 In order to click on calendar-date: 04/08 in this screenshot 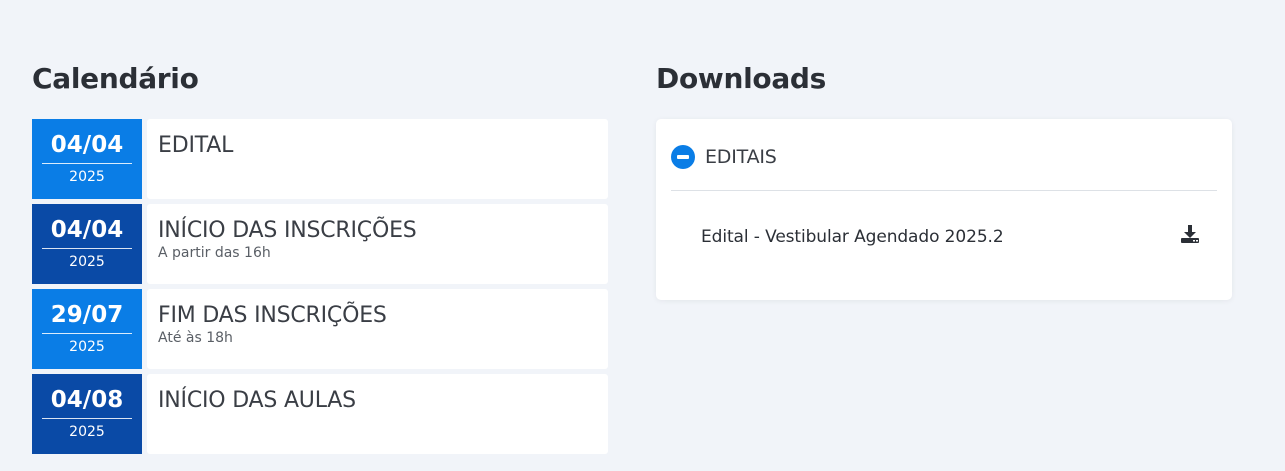, I will do `click(87, 402)`.